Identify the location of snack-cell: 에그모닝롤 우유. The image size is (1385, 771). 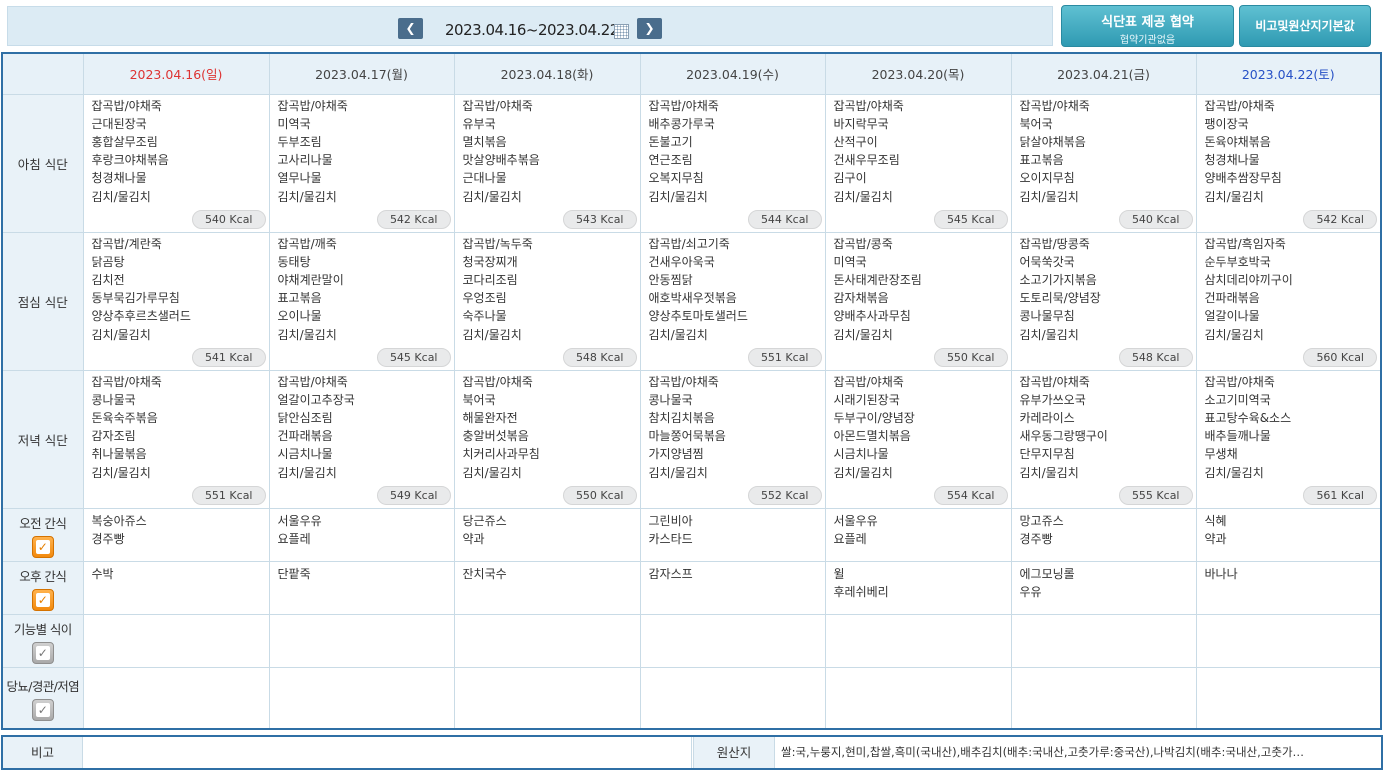
(1103, 587).